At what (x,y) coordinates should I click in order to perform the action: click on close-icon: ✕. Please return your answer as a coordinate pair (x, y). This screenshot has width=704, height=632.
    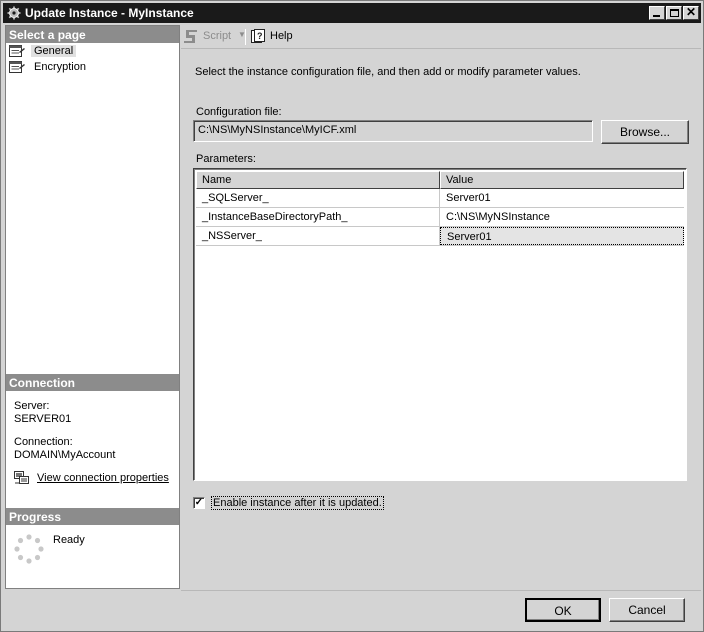
    Looking at the image, I should click on (691, 12).